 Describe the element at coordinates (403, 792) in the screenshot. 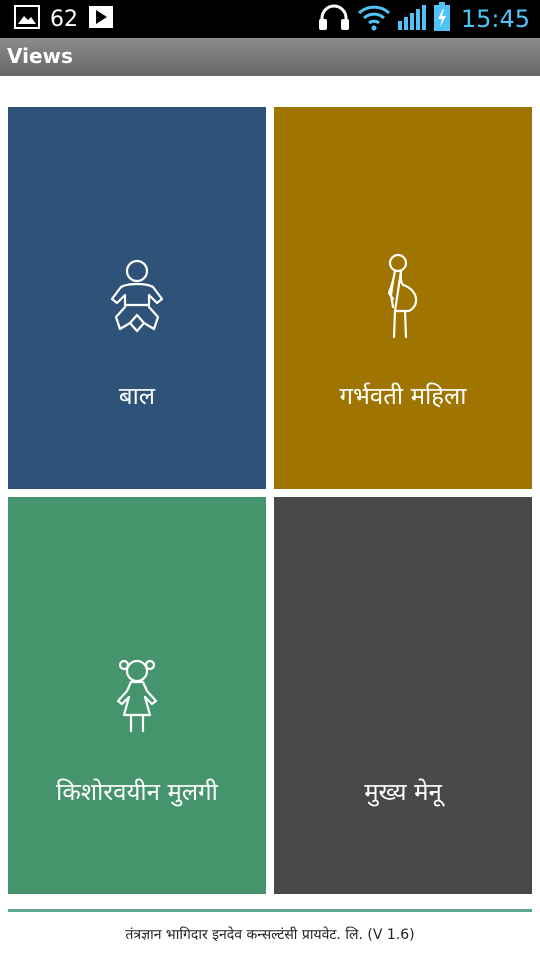

I see `tile-main-menu-label: मुख्य मेनू` at that location.